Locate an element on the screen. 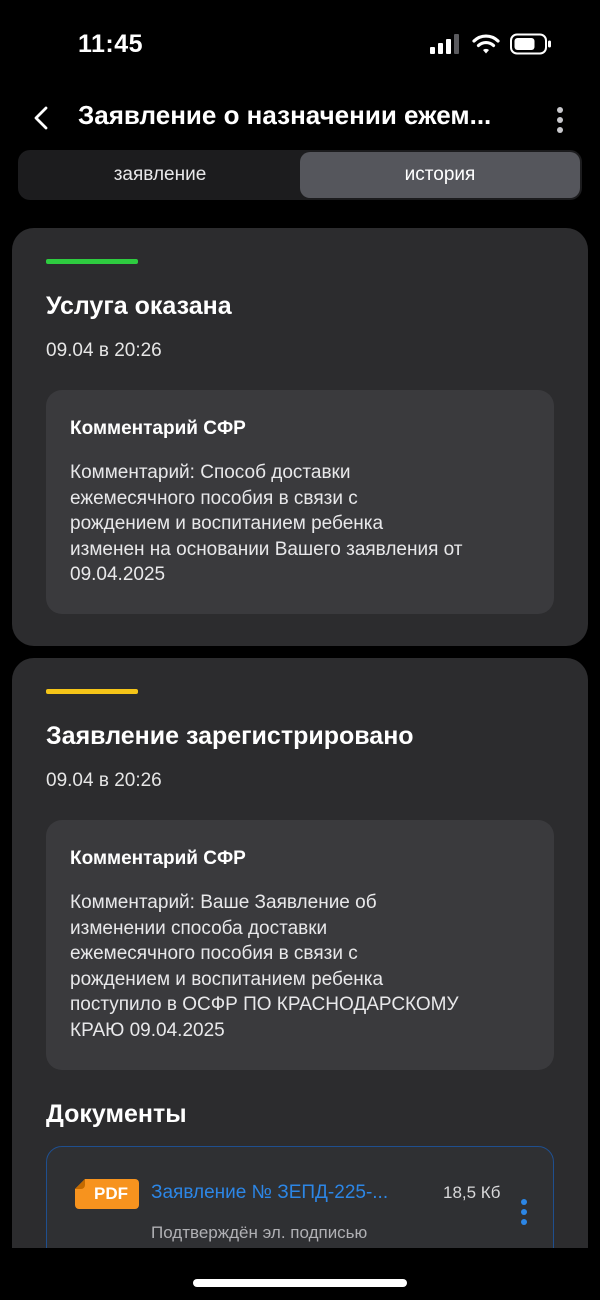 This screenshot has width=600, height=1300. battery-icon is located at coordinates (530, 44).